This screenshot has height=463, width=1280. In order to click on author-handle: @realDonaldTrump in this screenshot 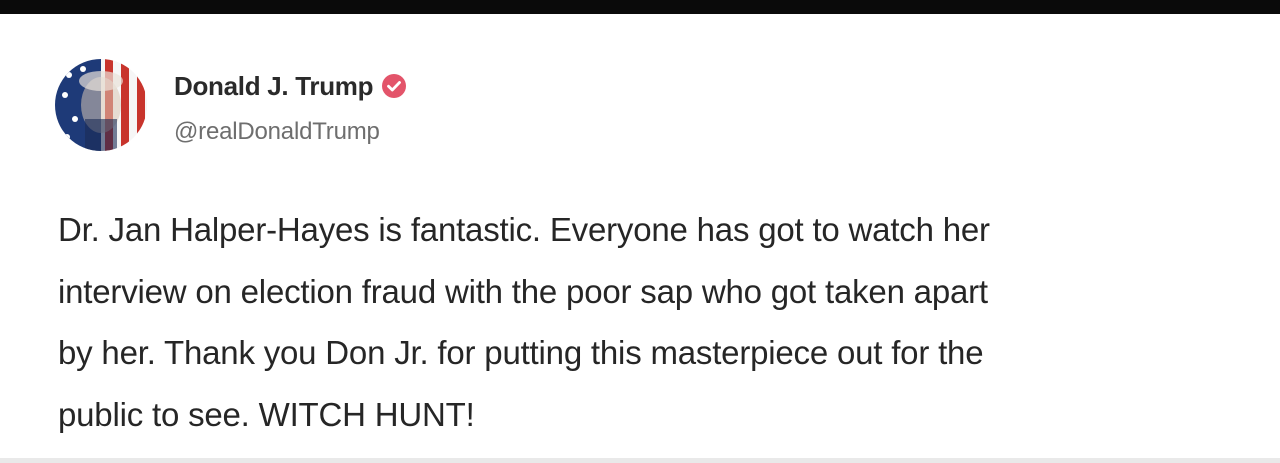, I will do `click(277, 132)`.